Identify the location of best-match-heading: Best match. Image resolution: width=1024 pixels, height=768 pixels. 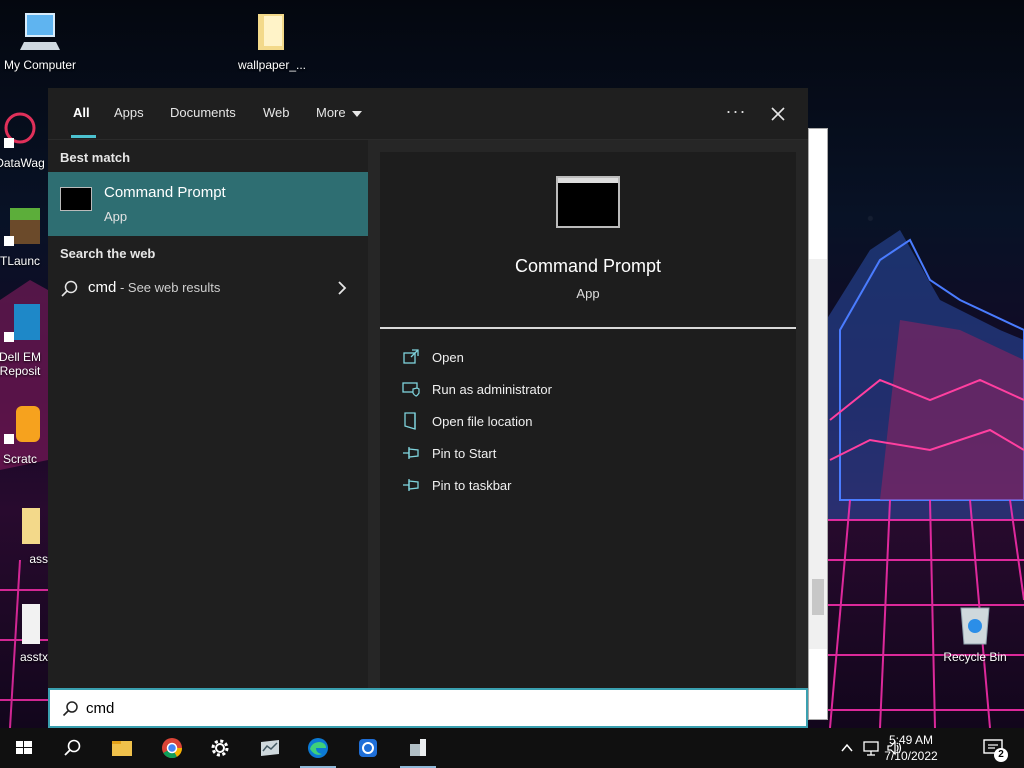
(95, 157).